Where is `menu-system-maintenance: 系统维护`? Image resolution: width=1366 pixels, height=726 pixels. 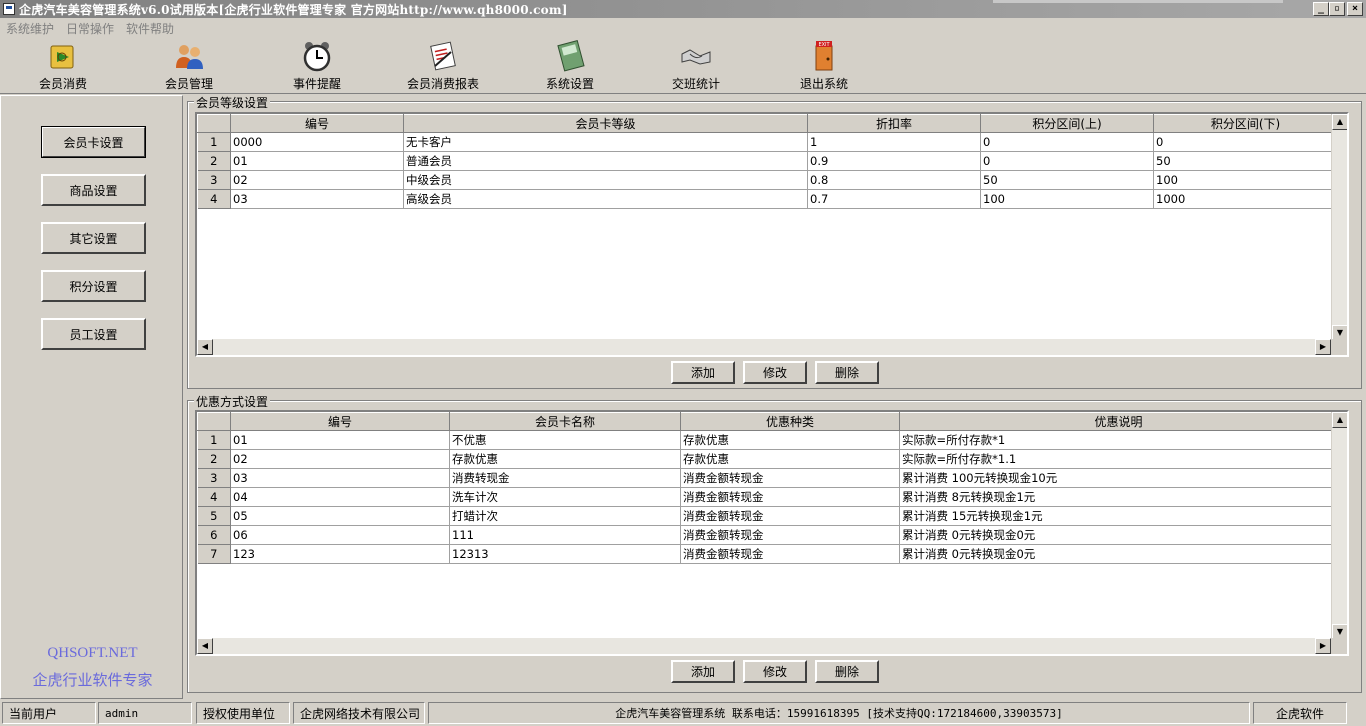
menu-system-maintenance: 系统维护 is located at coordinates (30, 28).